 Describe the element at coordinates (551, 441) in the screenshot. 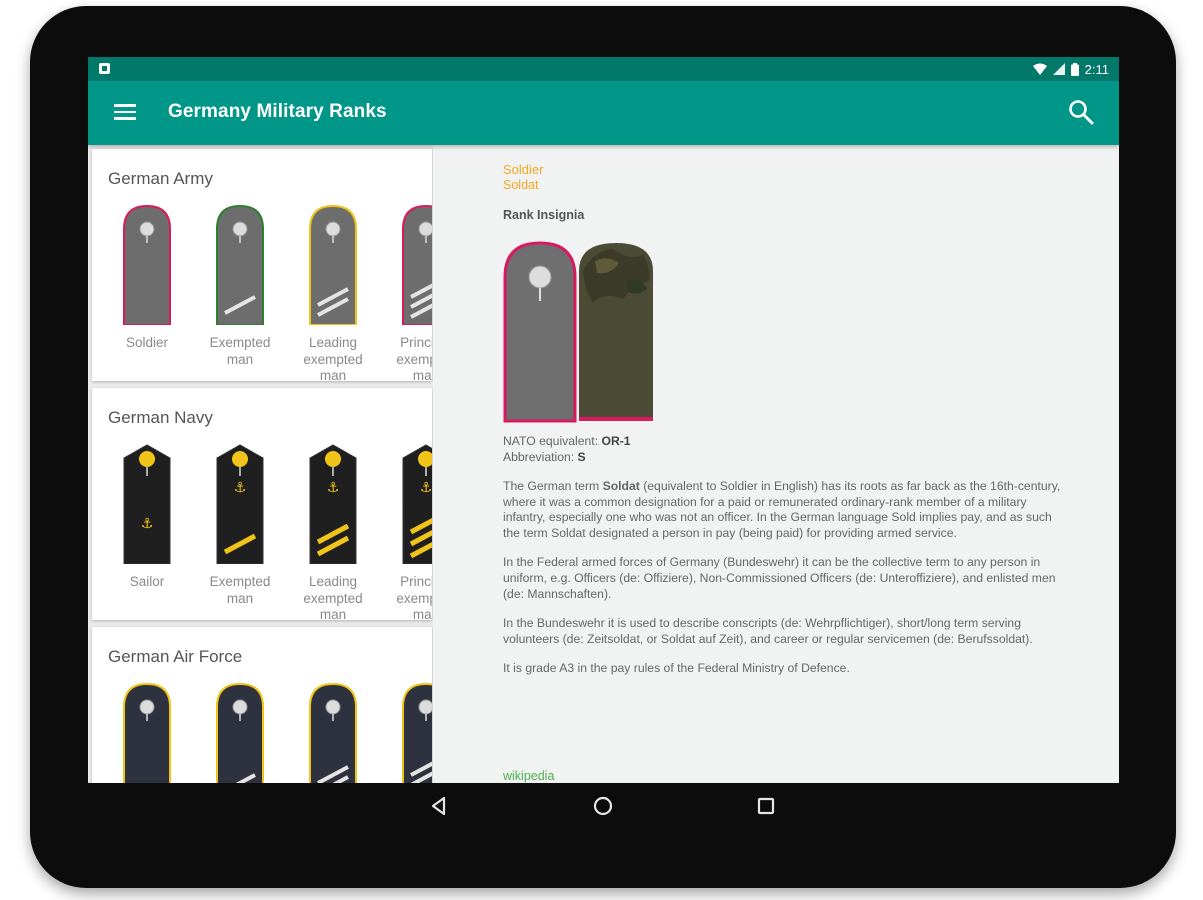

I see `nato-label: NATO equivalent:` at that location.